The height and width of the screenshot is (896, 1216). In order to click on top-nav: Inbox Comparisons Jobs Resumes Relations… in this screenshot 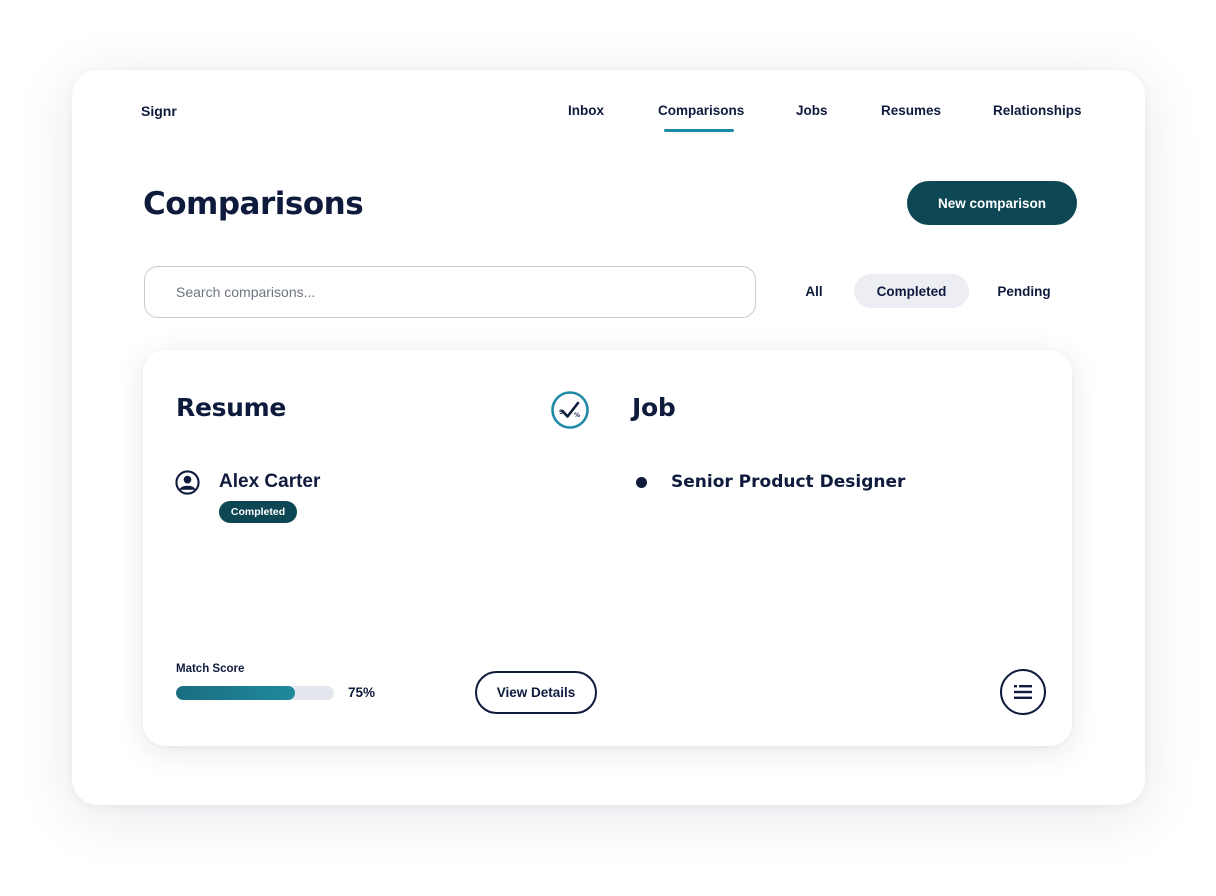, I will do `click(608, 118)`.